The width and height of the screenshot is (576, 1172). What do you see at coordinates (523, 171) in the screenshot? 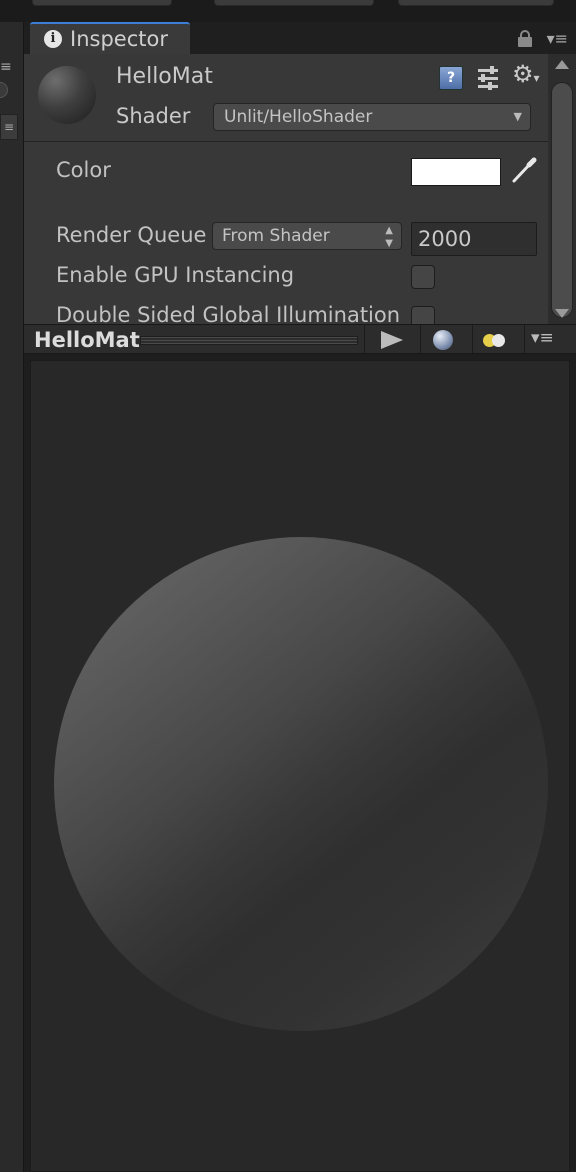
I see `eyedropper-icon` at bounding box center [523, 171].